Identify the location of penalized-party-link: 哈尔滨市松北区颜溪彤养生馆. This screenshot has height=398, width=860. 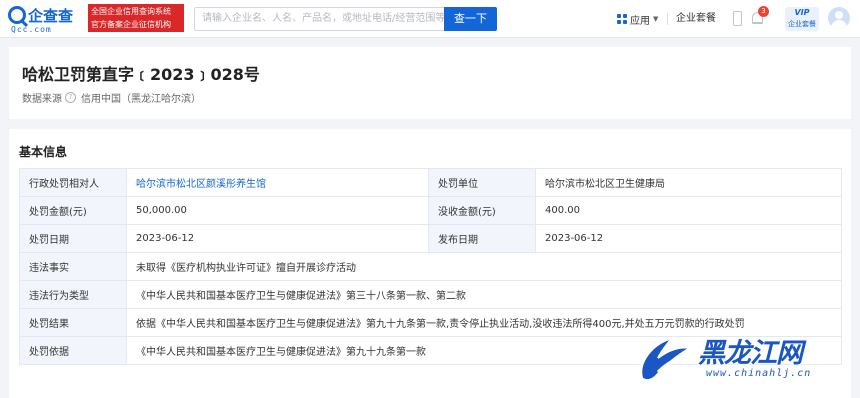
(201, 184).